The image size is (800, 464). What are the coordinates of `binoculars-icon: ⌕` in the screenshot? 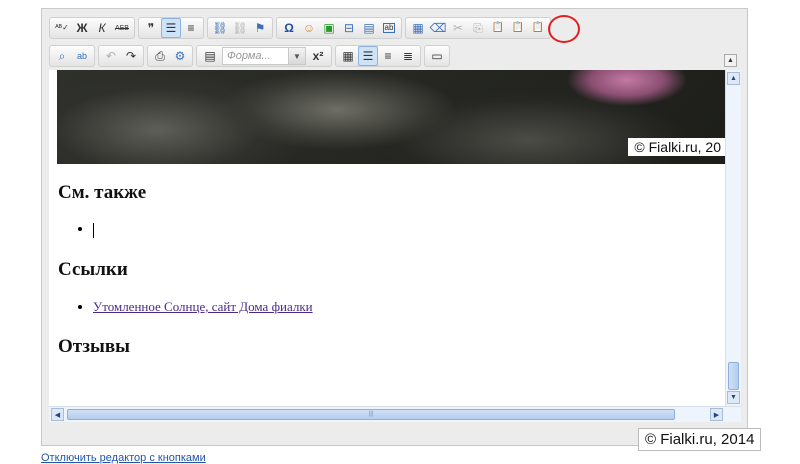 It's located at (62, 56).